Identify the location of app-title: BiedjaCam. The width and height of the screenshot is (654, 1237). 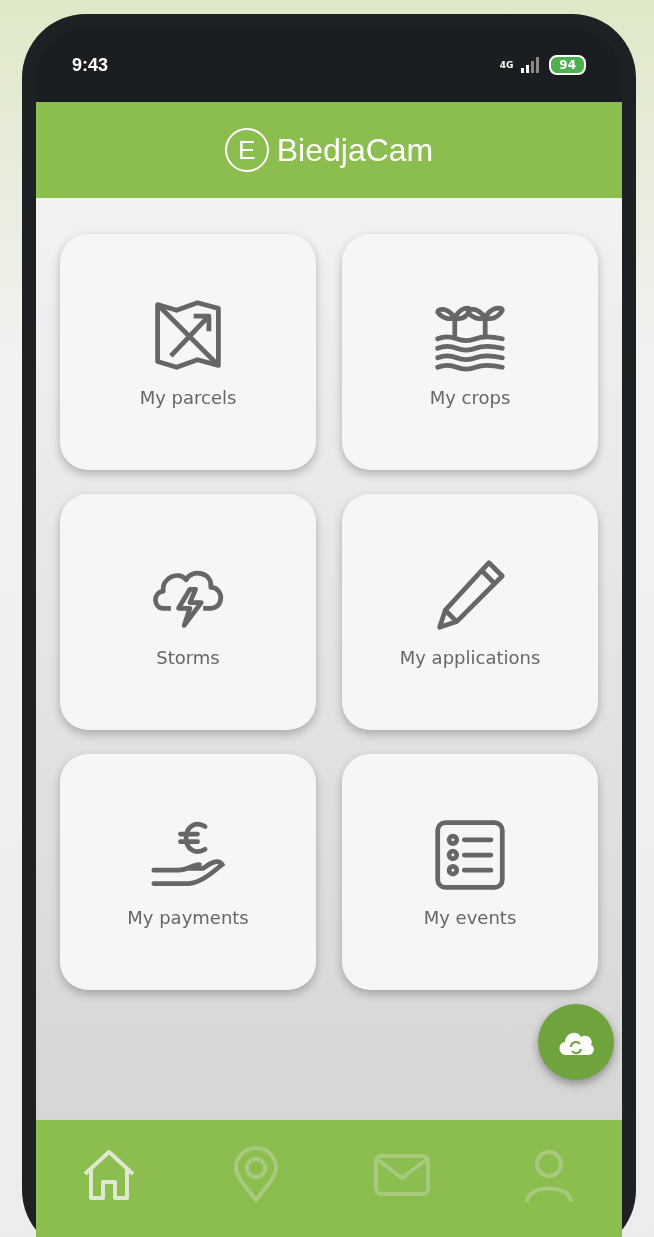
(355, 150).